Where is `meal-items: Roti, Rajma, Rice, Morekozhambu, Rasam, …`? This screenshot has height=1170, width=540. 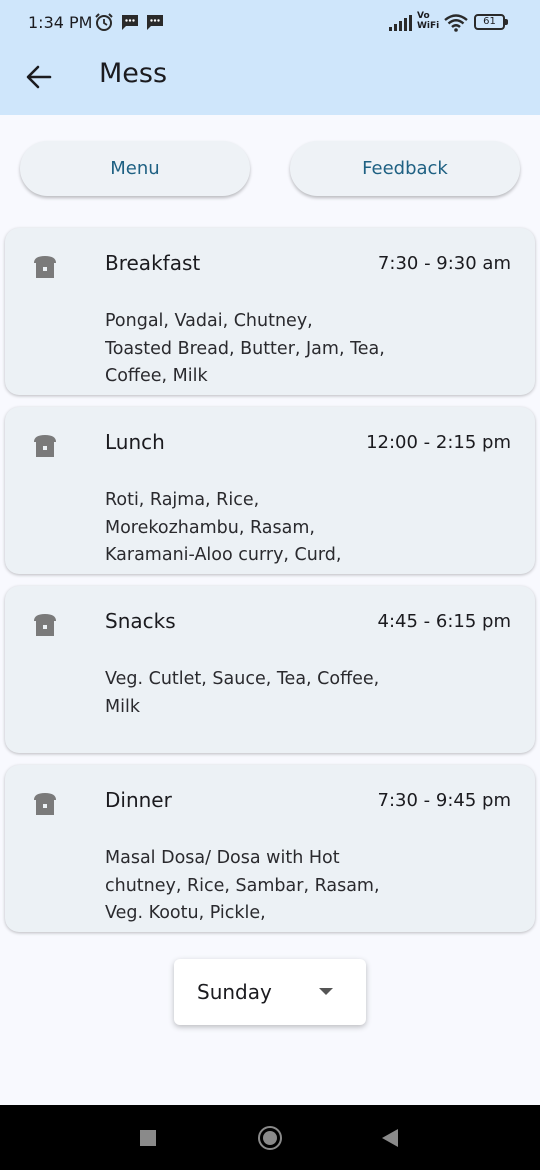
meal-items: Roti, Rajma, Rice, Morekozhambu, Rasam, … is located at coordinates (223, 527).